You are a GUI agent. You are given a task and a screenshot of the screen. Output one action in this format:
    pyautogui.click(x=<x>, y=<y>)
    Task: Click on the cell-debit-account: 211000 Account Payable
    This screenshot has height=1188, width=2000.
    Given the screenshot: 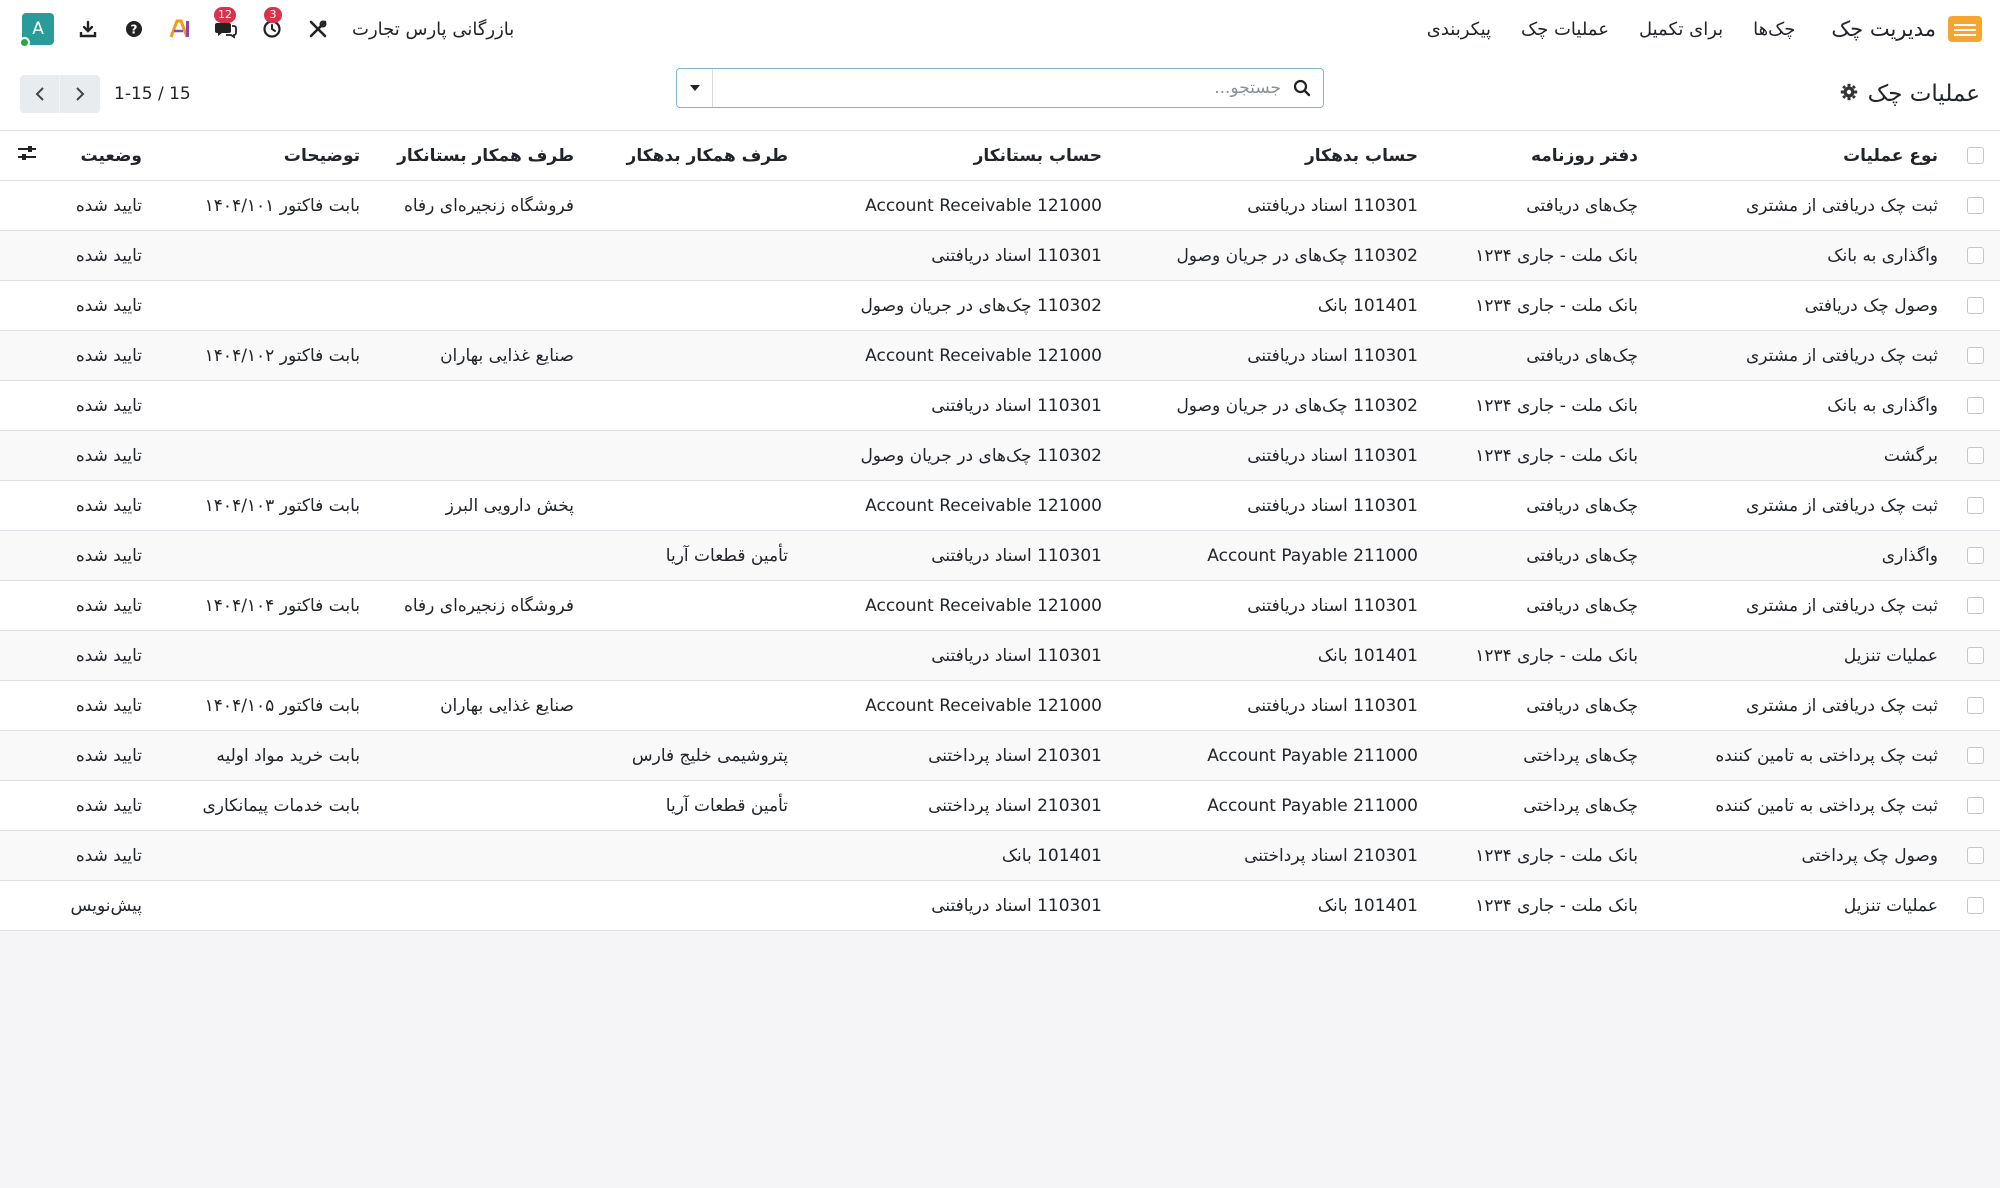 What is the action you would take?
    pyautogui.click(x=1312, y=805)
    